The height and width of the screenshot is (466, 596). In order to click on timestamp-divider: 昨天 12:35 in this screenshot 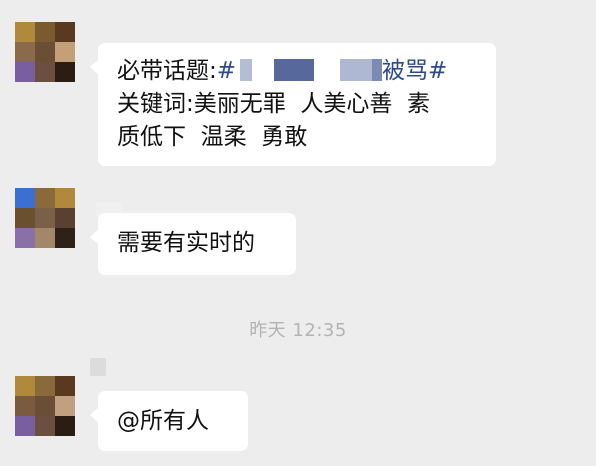, I will do `click(298, 330)`.